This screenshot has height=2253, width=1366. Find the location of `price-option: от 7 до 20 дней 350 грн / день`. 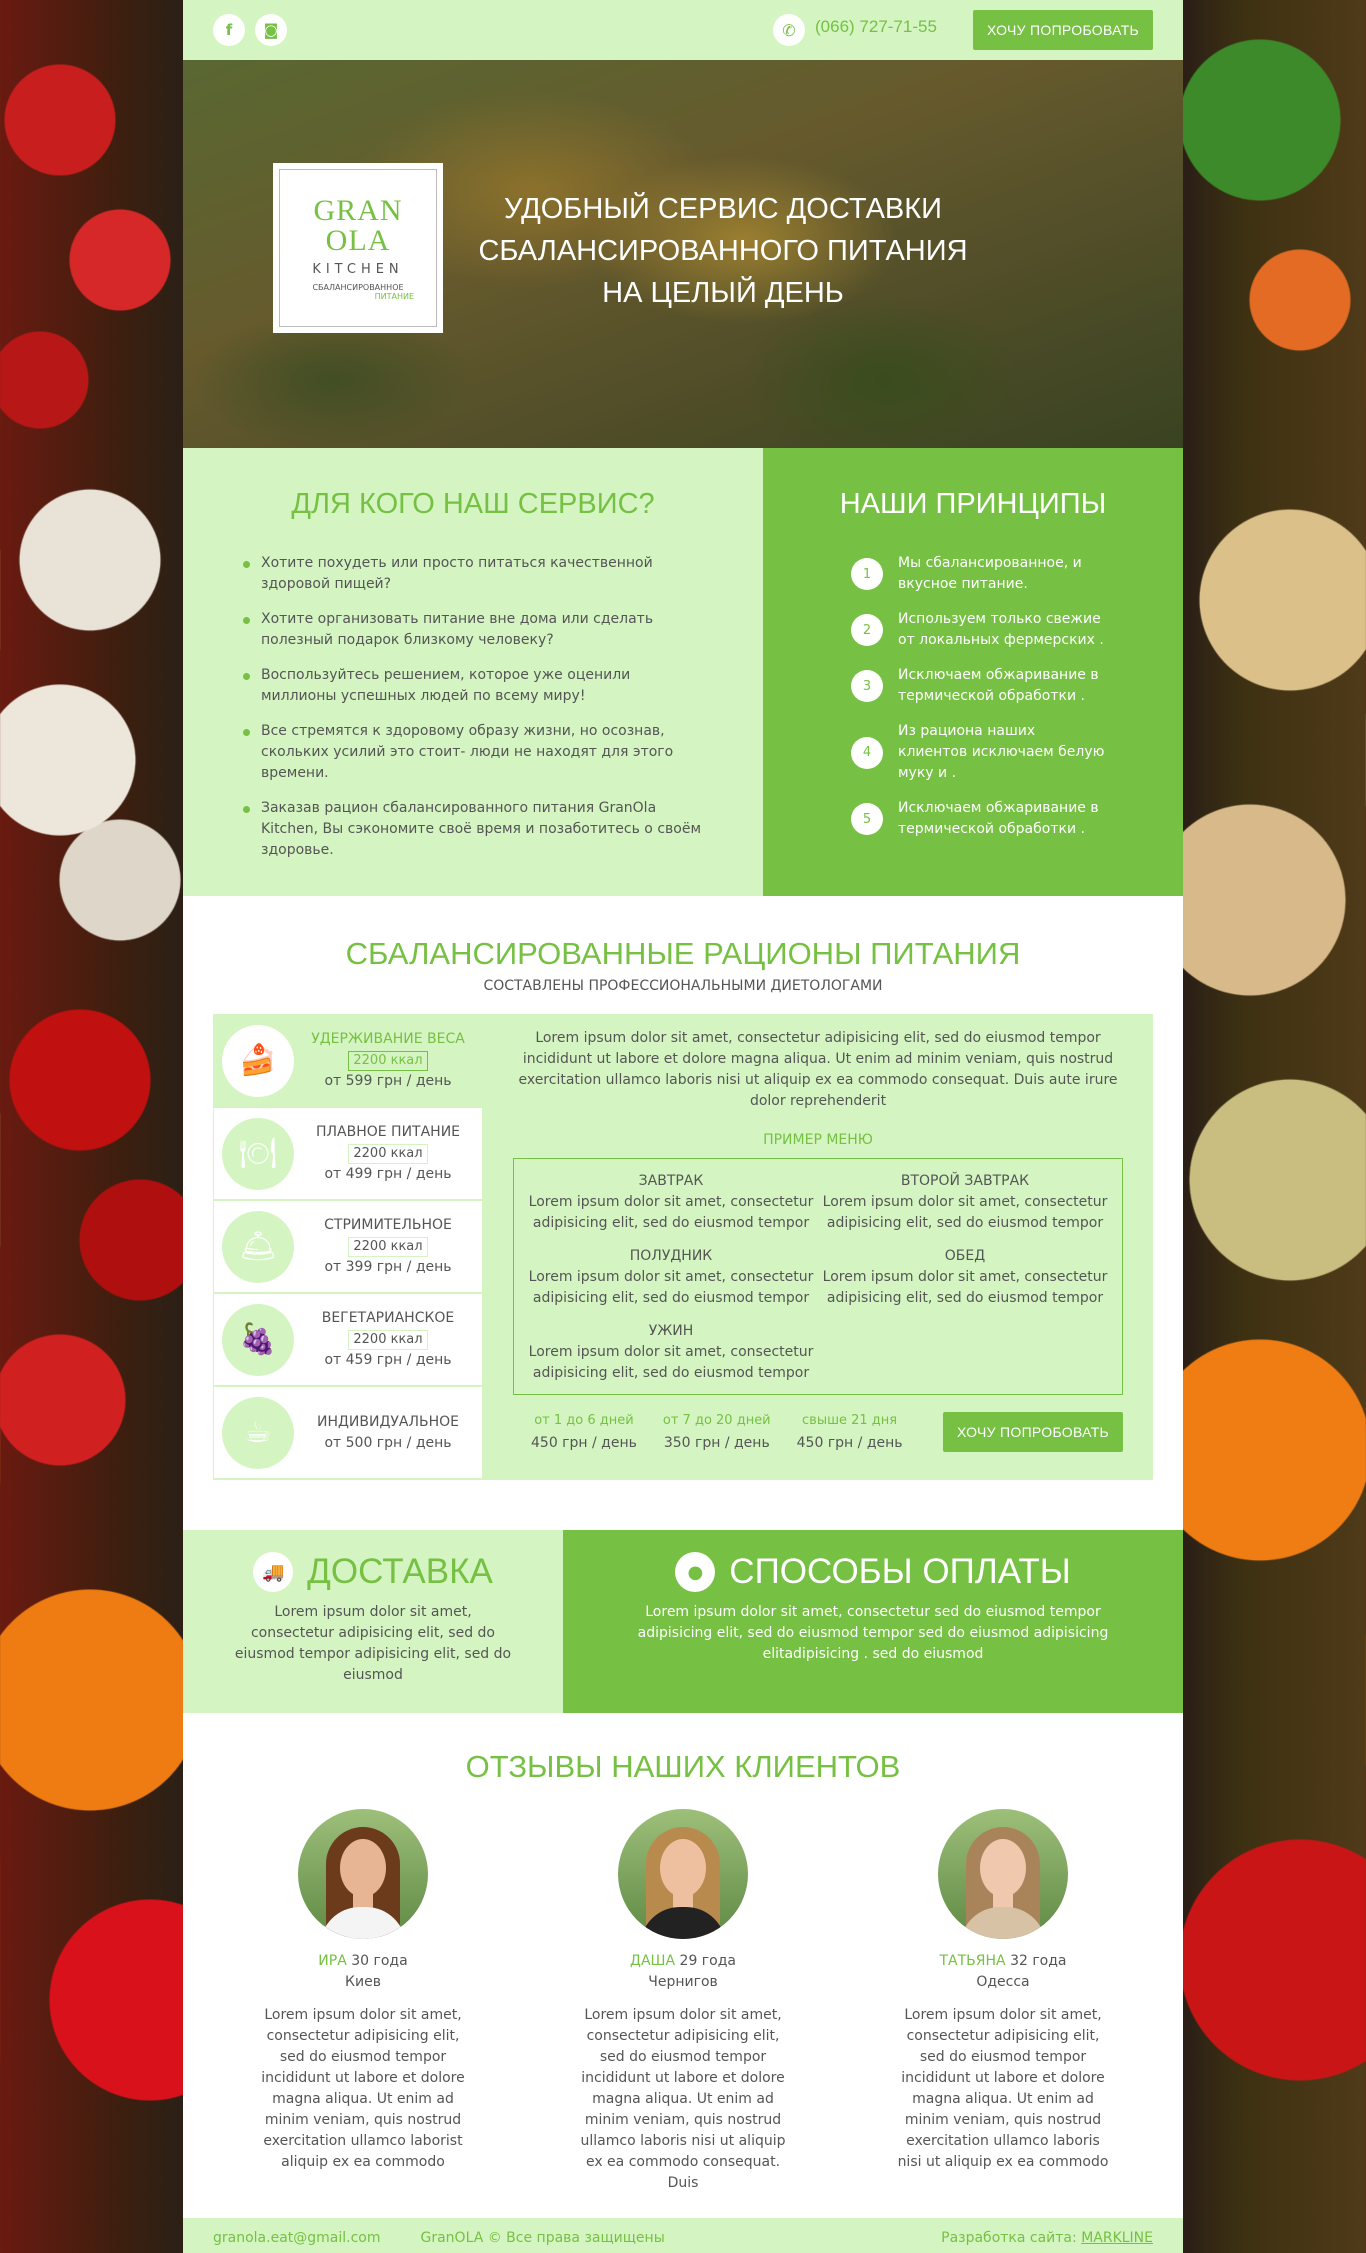

price-option: от 7 до 20 дней 350 грн / день is located at coordinates (717, 1432).